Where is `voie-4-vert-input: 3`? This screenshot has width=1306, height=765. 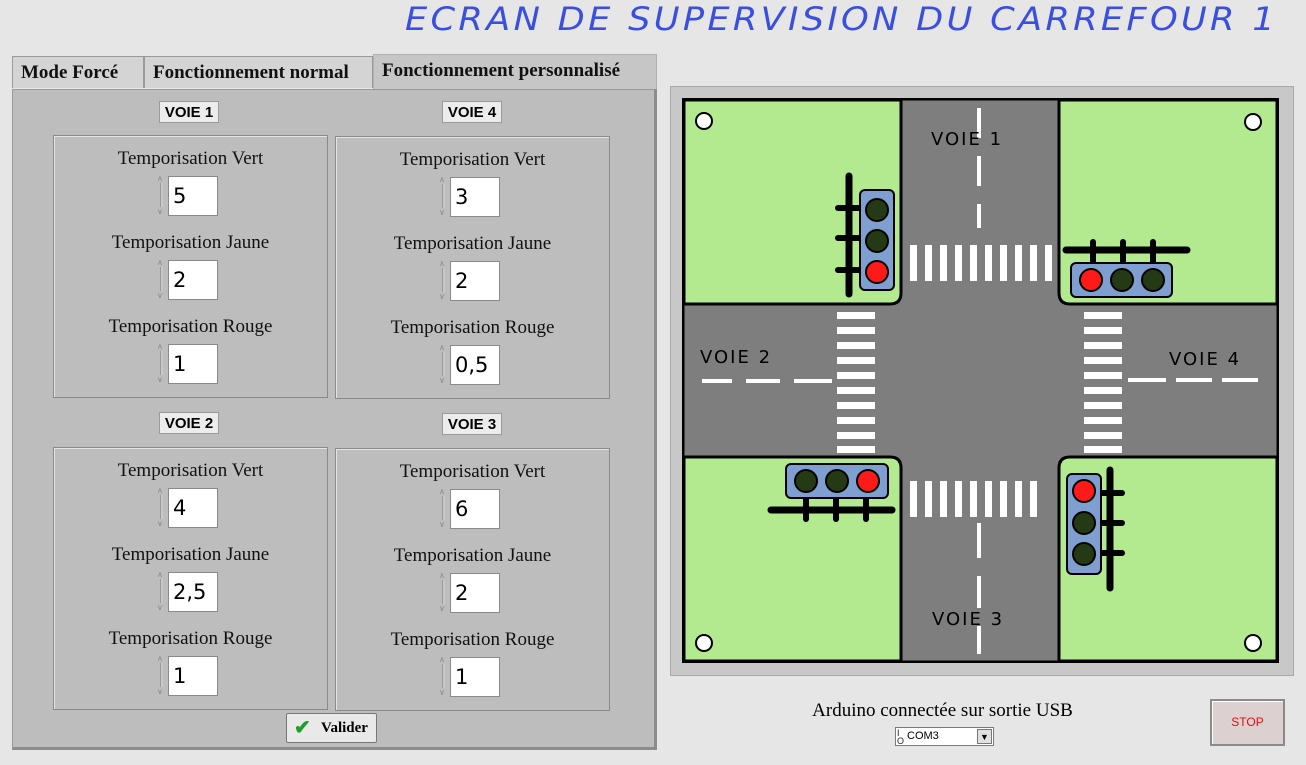 voie-4-vert-input: 3 is located at coordinates (475, 197).